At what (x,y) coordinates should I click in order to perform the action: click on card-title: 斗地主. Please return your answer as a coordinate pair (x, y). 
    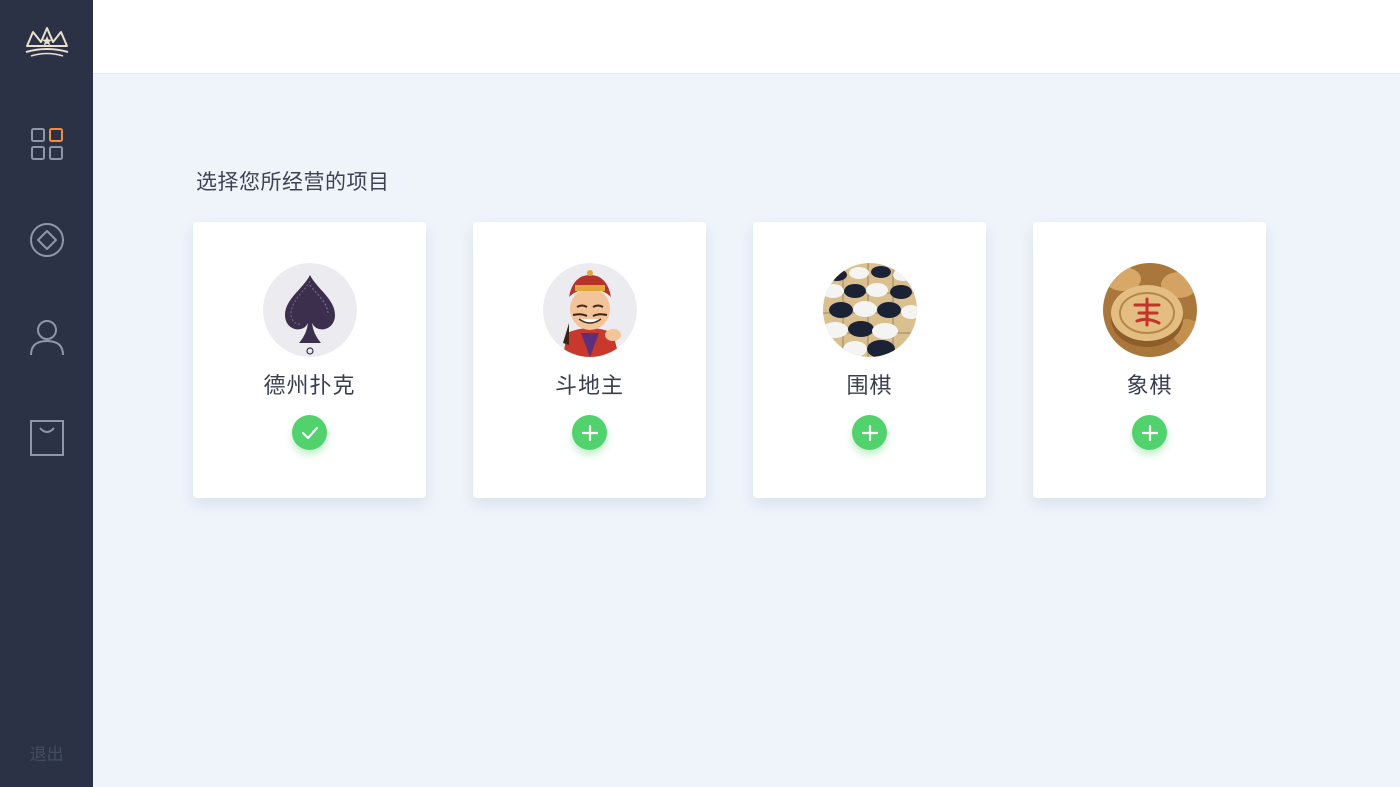
    Looking at the image, I should click on (589, 386).